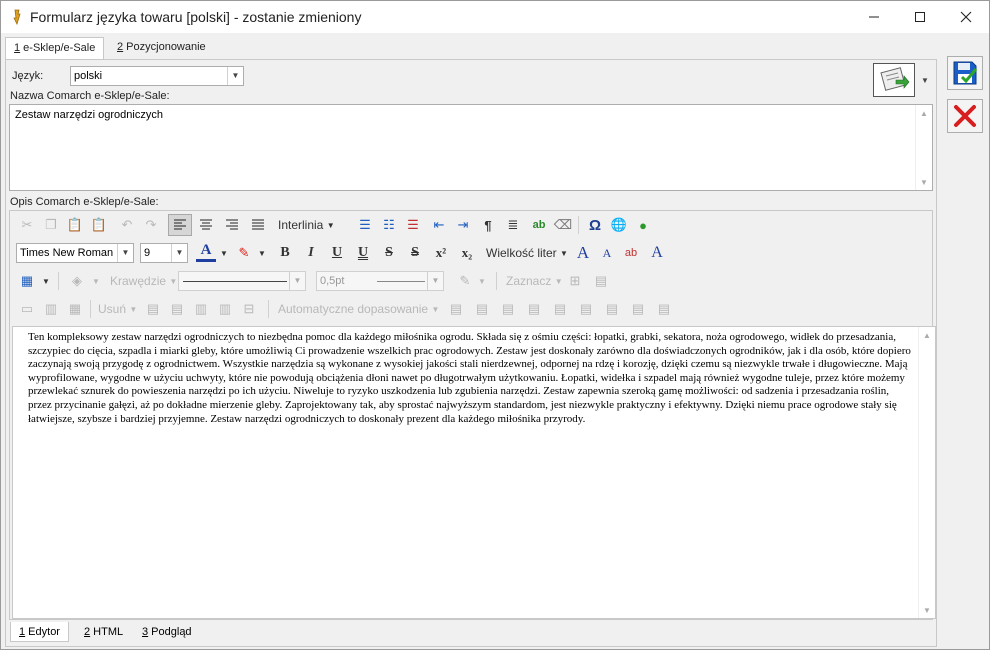  Describe the element at coordinates (595, 225) in the screenshot. I see `symbol-icon: Ω` at that location.